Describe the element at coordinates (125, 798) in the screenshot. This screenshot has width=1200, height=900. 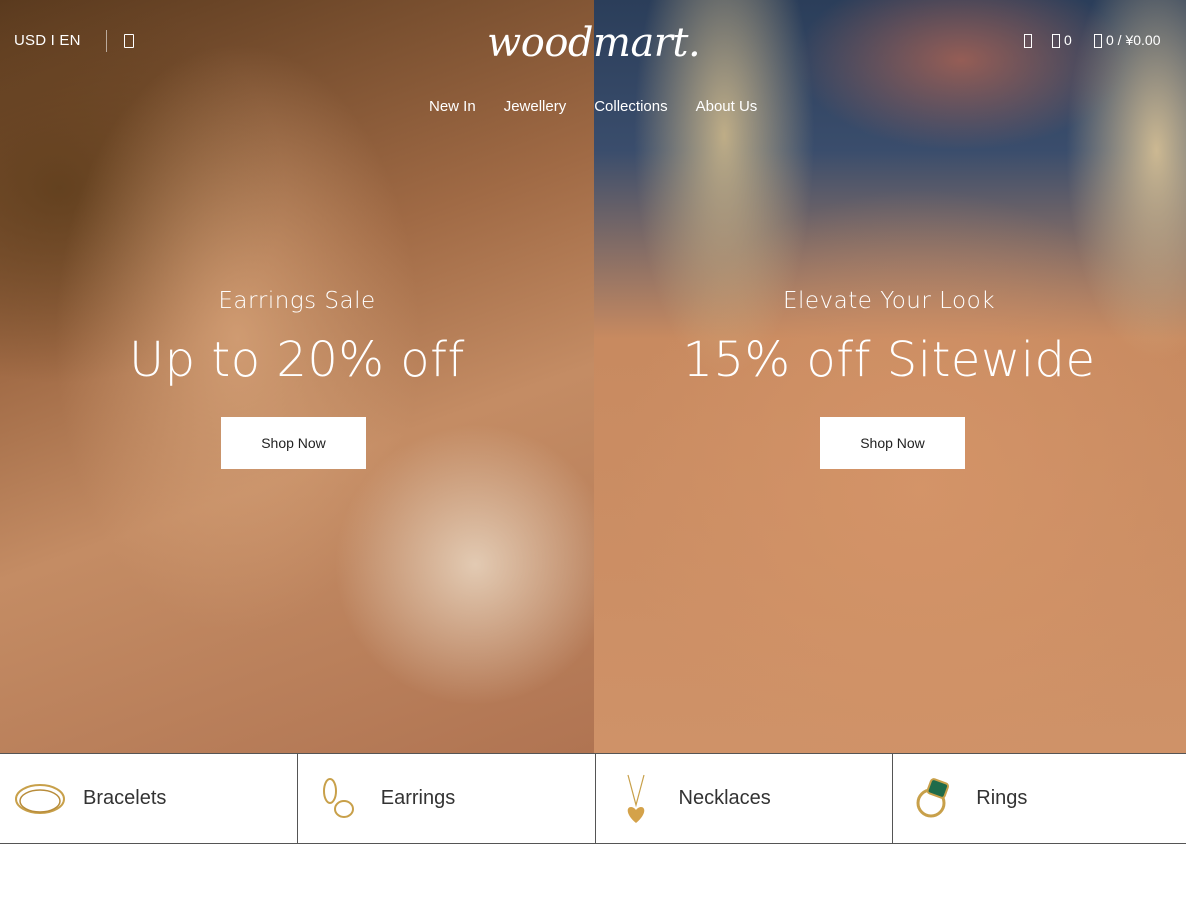
I see `category-label: Bracelets` at that location.